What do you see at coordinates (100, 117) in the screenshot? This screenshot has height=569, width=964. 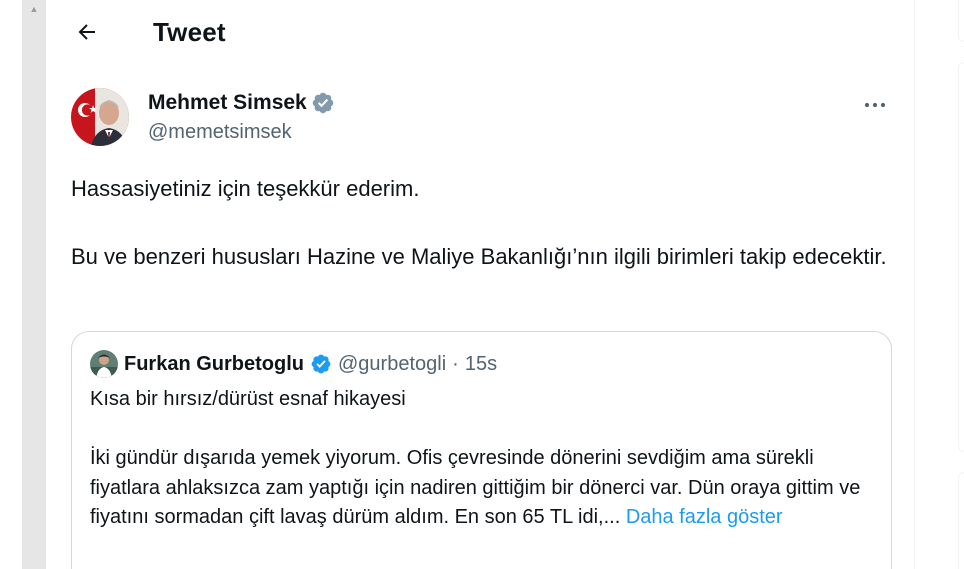 I see `author-avatar` at bounding box center [100, 117].